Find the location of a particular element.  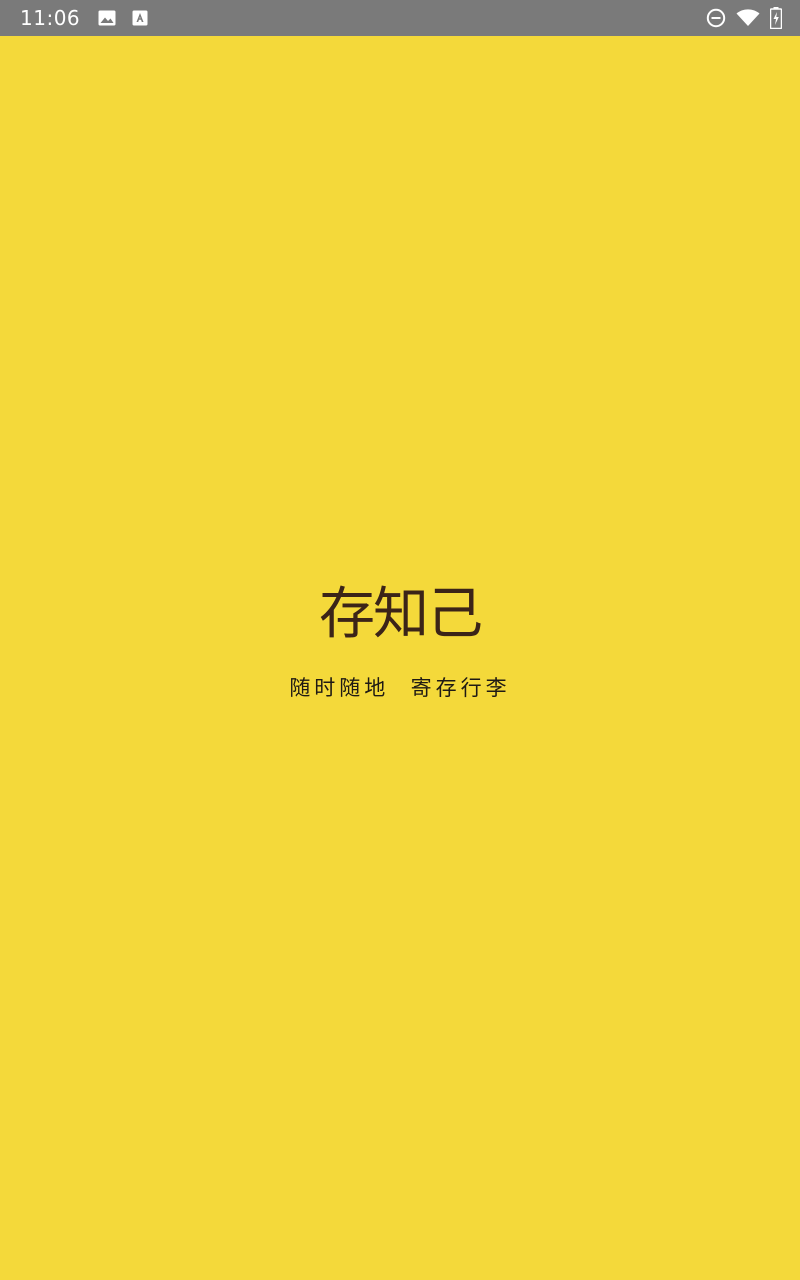

status-bar-left: 11:06 is located at coordinates (84, 18).